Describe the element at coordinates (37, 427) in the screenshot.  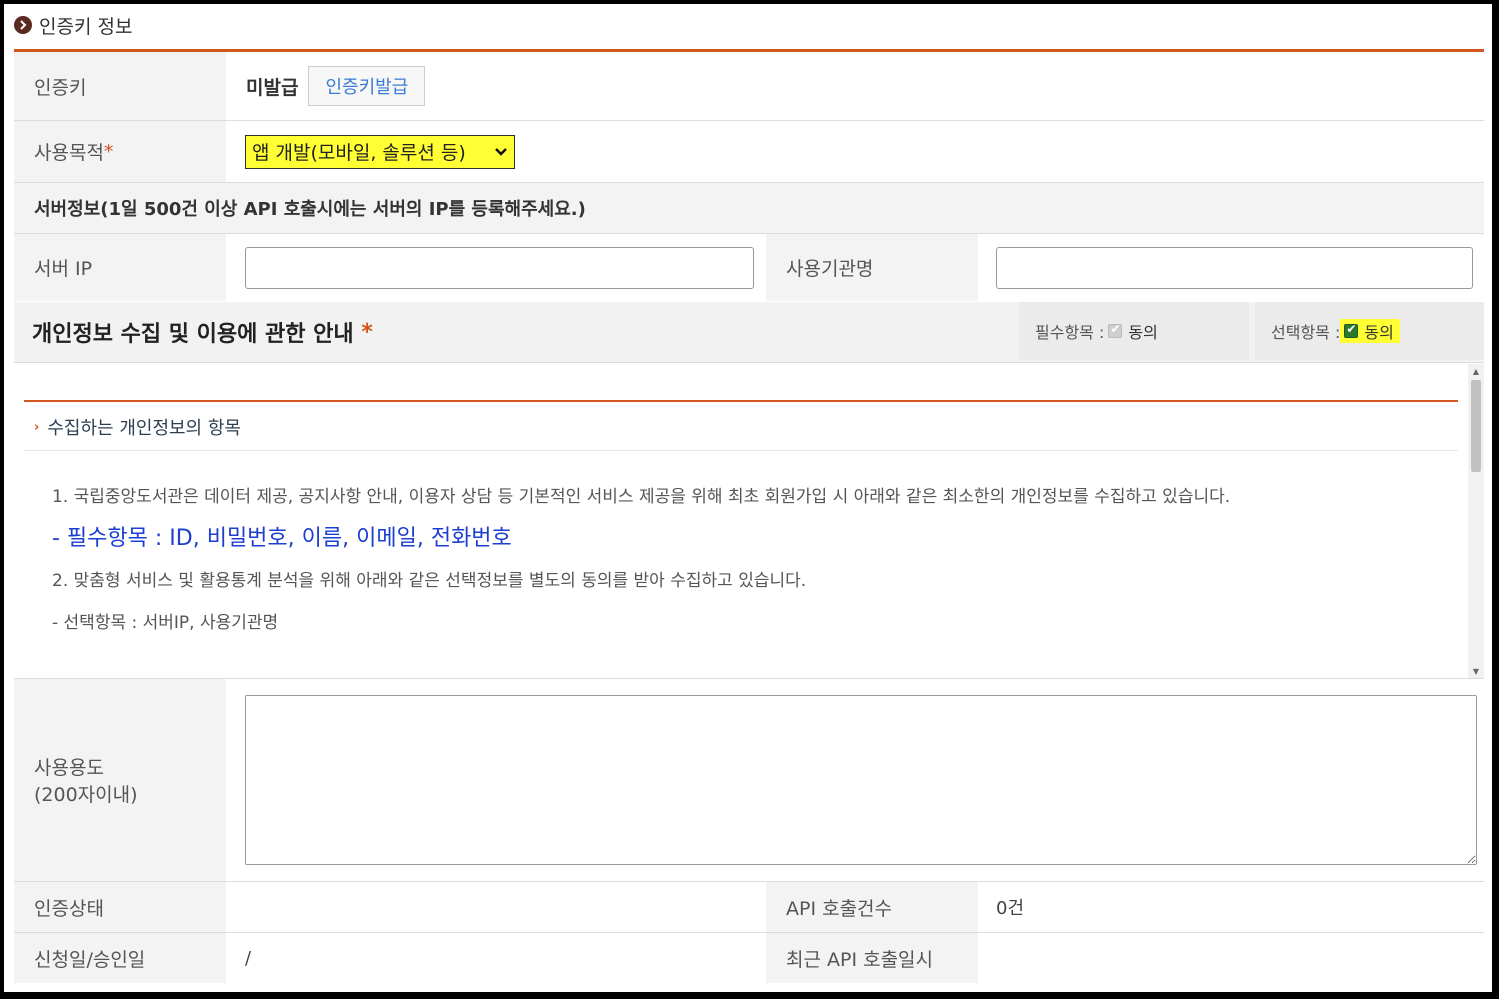
I see `arrow-right-icon: ›` at that location.